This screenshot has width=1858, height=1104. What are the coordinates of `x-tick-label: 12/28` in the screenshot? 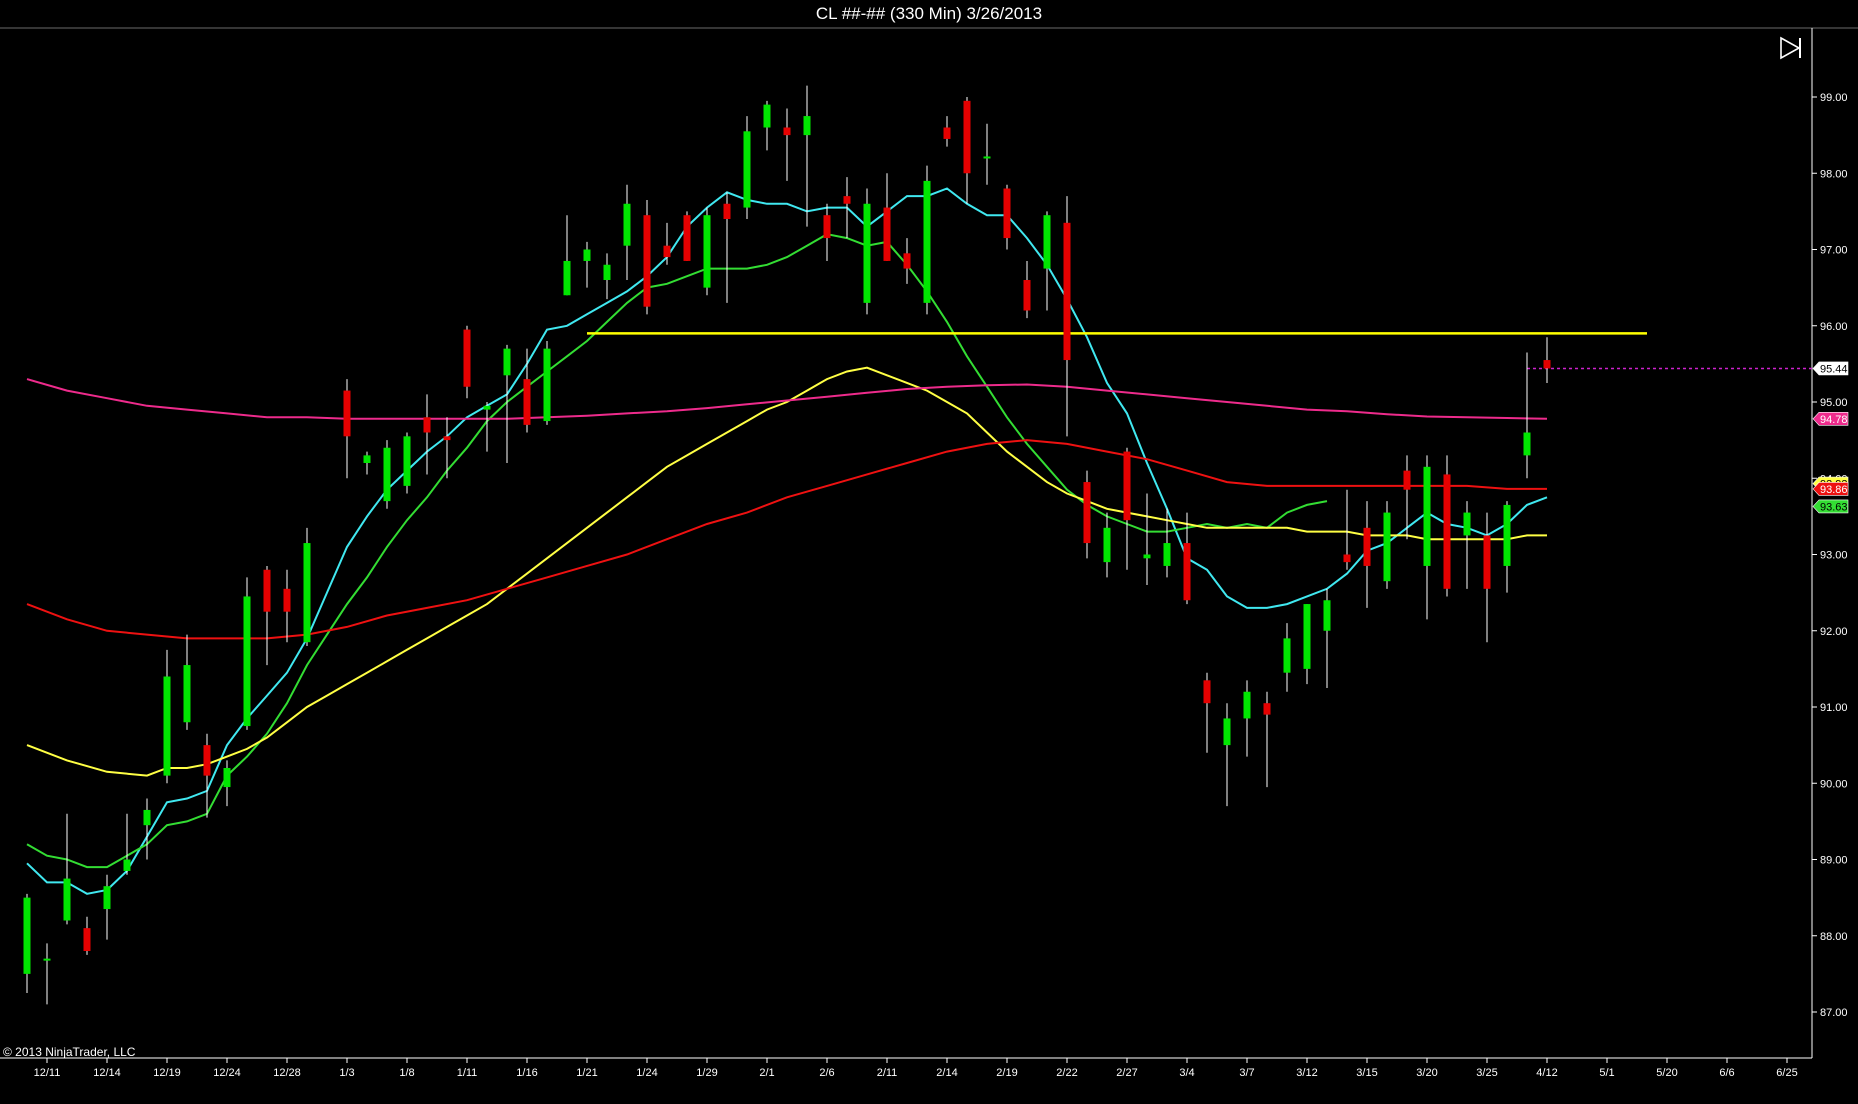 It's located at (287, 1073).